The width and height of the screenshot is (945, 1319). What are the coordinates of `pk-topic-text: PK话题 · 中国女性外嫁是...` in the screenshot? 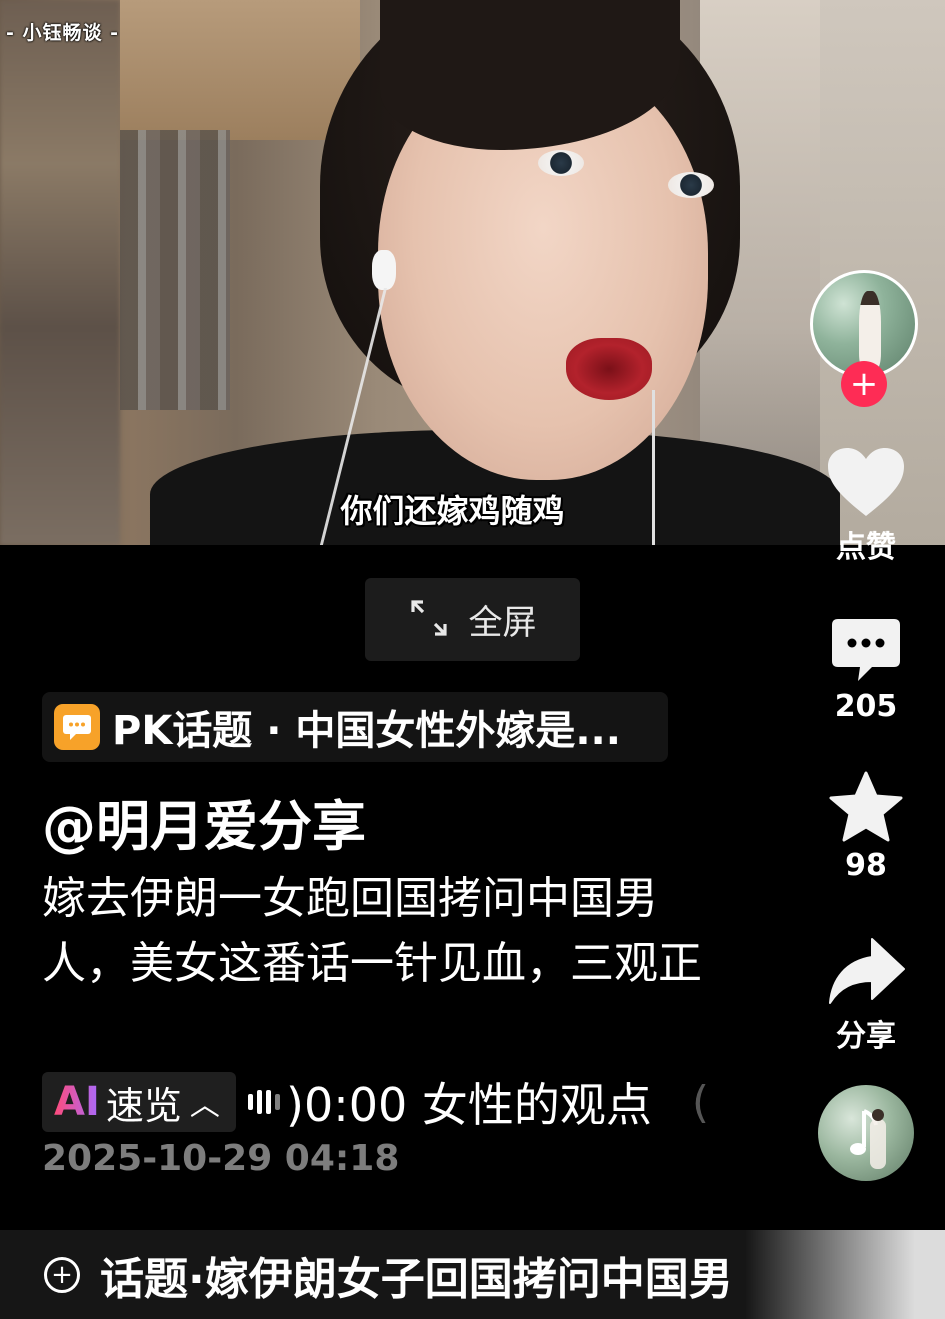 It's located at (366, 731).